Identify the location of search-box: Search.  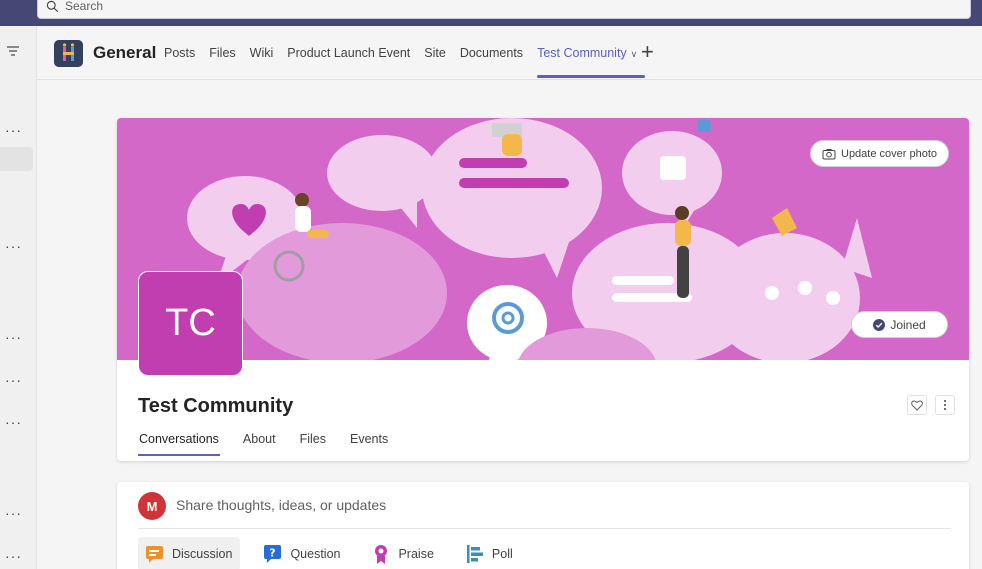
(504, 9).